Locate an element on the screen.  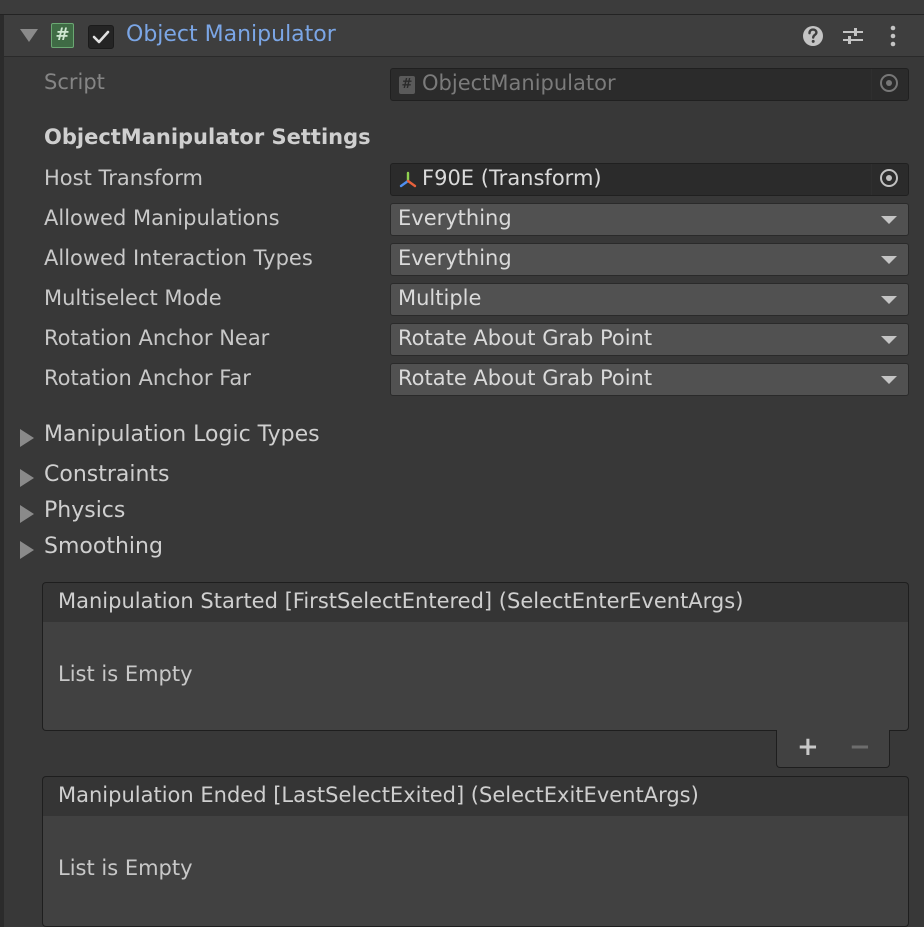
rotation-anchor-near-dropdown: Rotate About Grab Point is located at coordinates (649, 339).